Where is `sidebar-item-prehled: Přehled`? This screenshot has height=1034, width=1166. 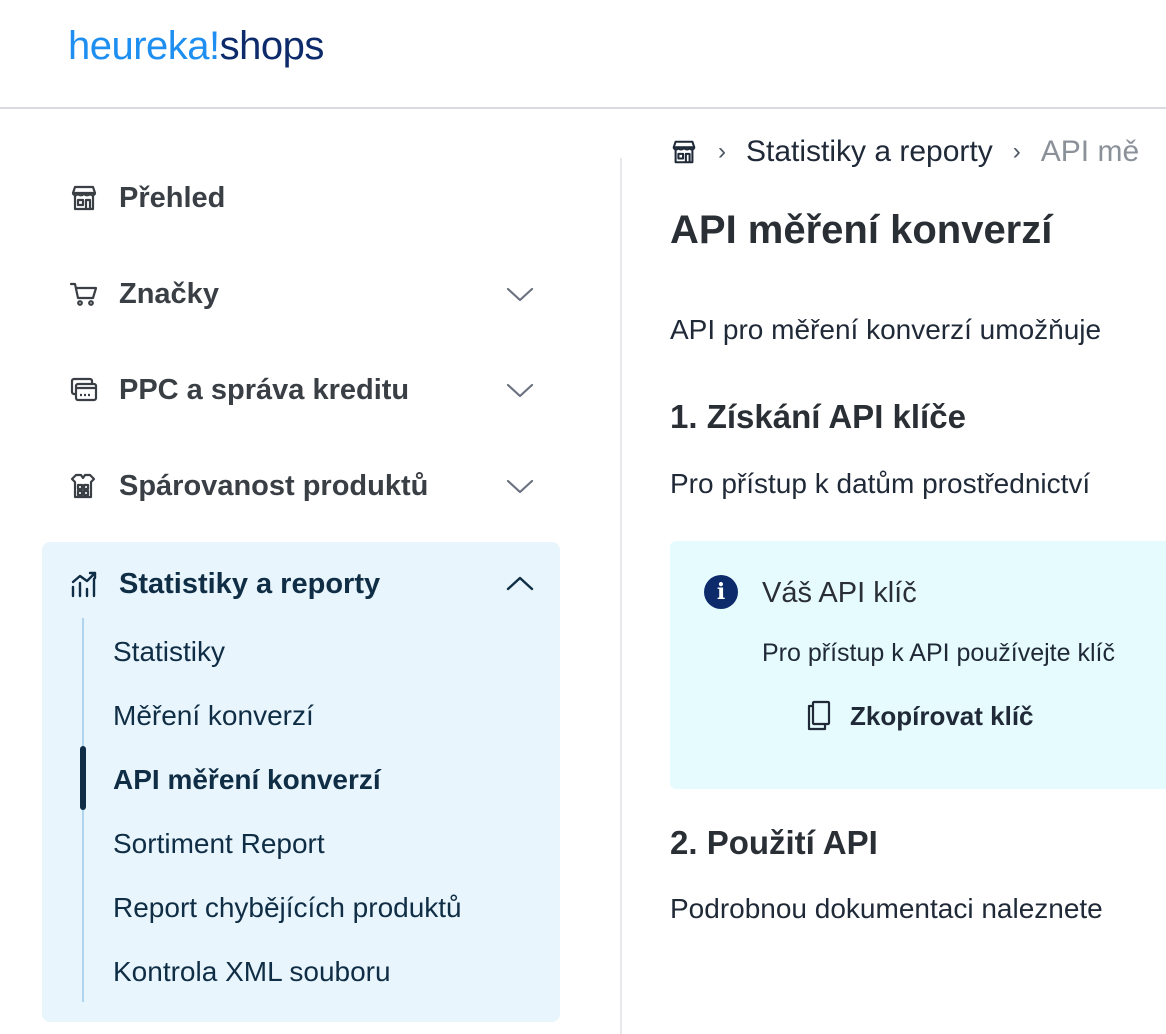 sidebar-item-prehled: Přehled is located at coordinates (301, 198).